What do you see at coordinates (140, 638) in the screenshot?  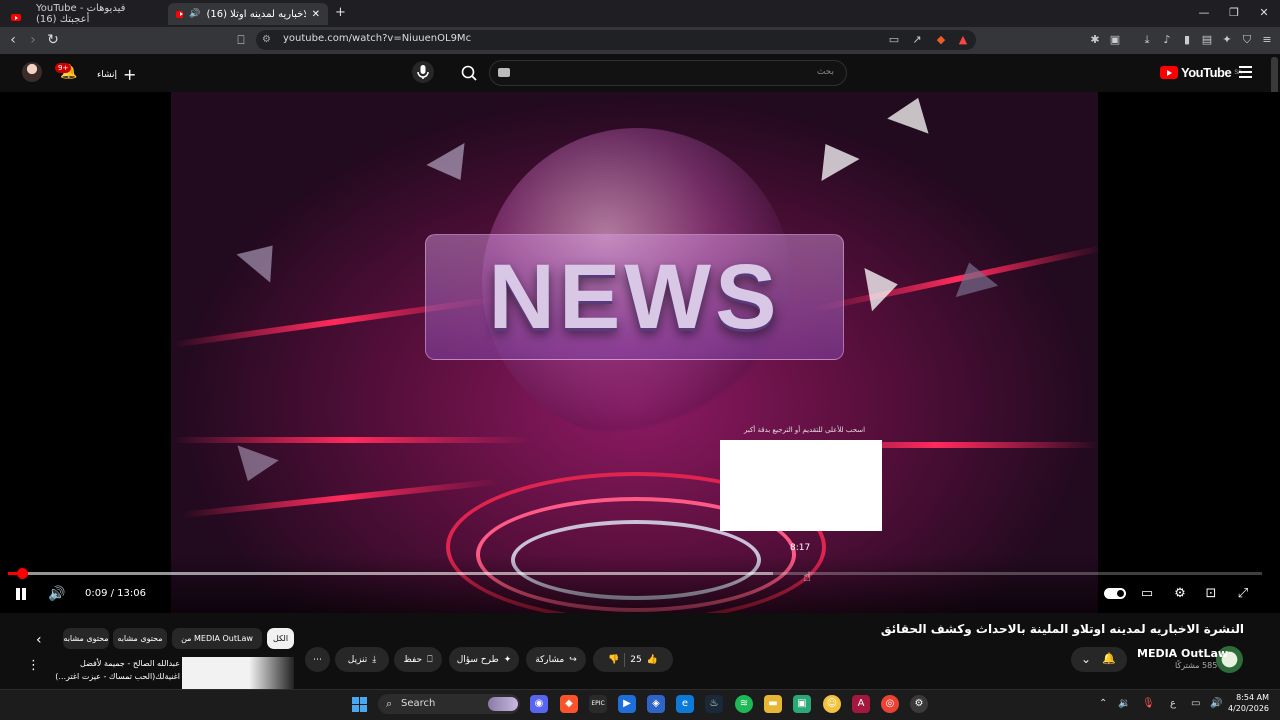 I see `chip-related: محتوى مشابه` at bounding box center [140, 638].